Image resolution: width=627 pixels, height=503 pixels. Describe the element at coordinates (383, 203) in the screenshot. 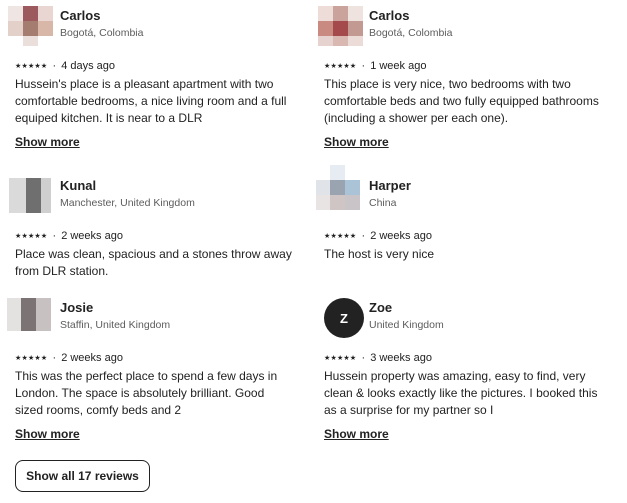

I see `reviewer-location: China` at that location.